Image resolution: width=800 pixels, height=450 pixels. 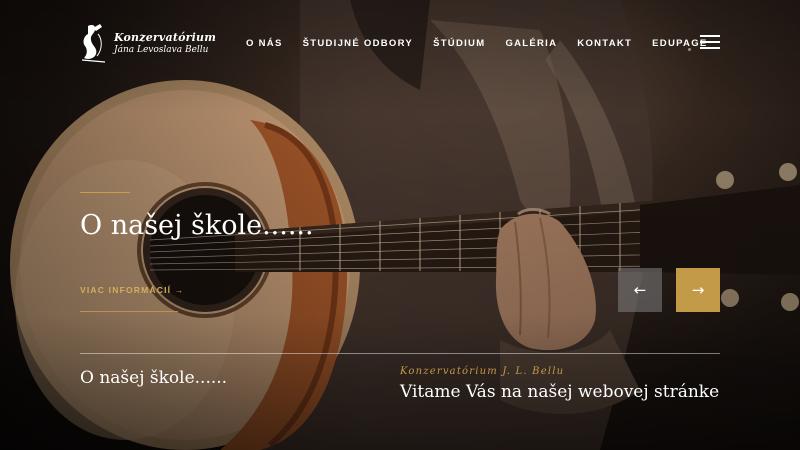 I want to click on nav-item-studium: ŠTÚDIUM, so click(x=459, y=43).